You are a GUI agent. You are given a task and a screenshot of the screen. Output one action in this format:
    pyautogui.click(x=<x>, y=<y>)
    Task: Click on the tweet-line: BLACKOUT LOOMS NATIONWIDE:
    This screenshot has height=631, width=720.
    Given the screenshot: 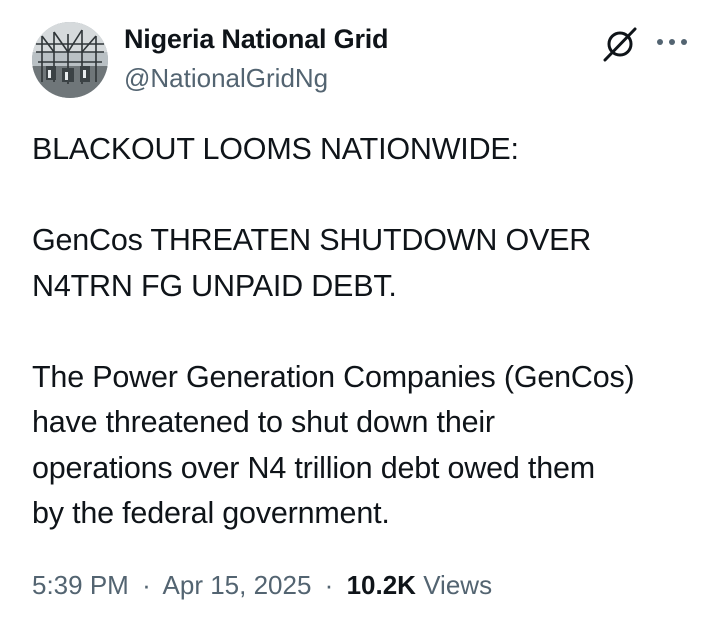 What is the action you would take?
    pyautogui.click(x=275, y=149)
    